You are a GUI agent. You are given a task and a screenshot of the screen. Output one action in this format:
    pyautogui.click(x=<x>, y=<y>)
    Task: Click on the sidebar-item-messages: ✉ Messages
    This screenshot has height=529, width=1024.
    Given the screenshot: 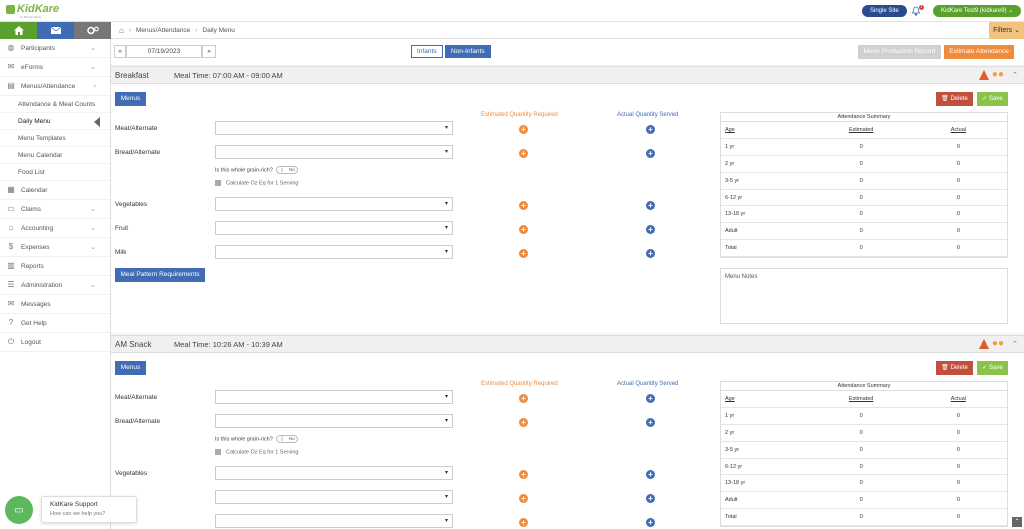 What is the action you would take?
    pyautogui.click(x=55, y=304)
    